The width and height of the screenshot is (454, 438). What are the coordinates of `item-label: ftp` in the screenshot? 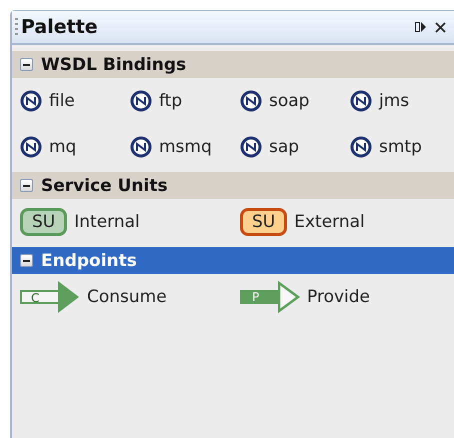 It's located at (170, 101).